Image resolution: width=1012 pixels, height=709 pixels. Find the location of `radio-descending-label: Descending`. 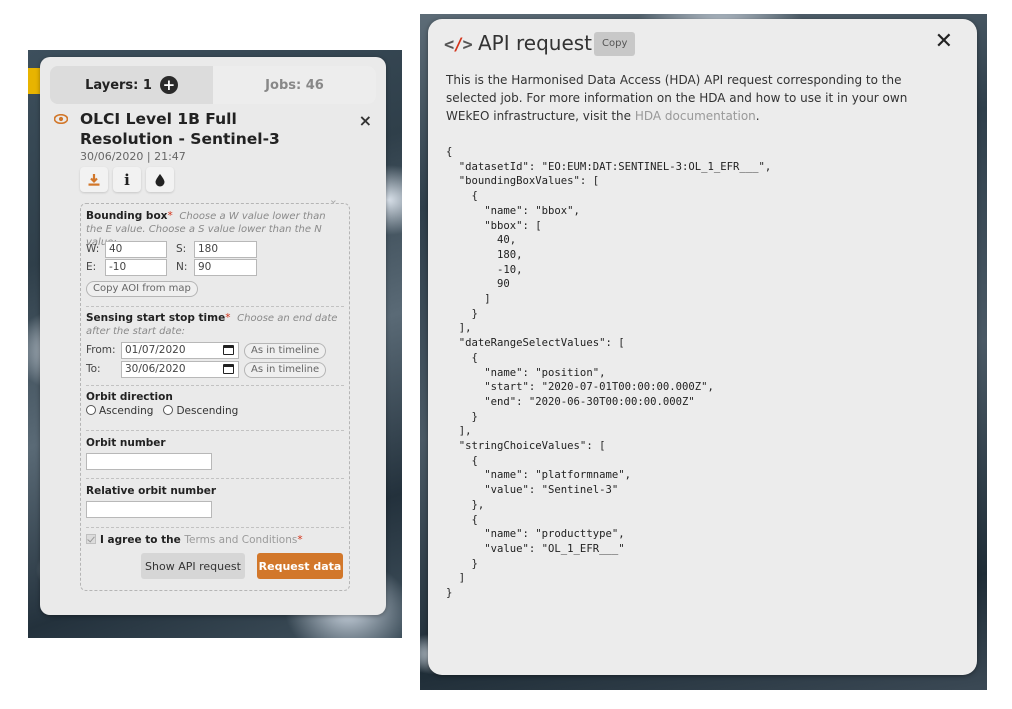

radio-descending-label: Descending is located at coordinates (207, 411).